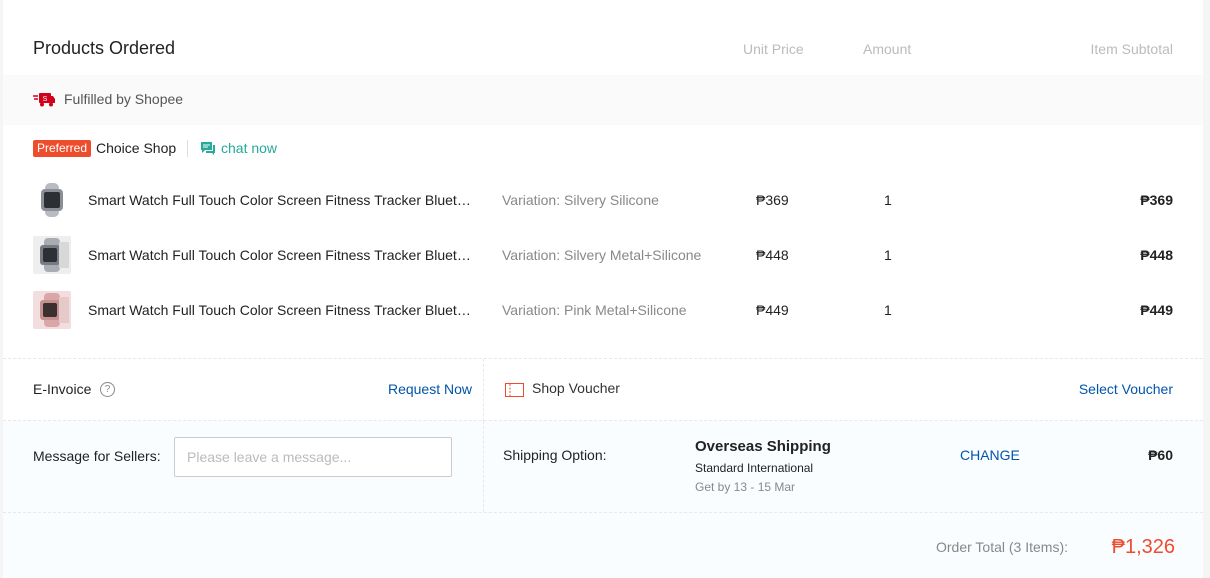 Image resolution: width=1210 pixels, height=578 pixels. Describe the element at coordinates (1126, 389) in the screenshot. I see `select-voucher-link: Select Voucher` at that location.